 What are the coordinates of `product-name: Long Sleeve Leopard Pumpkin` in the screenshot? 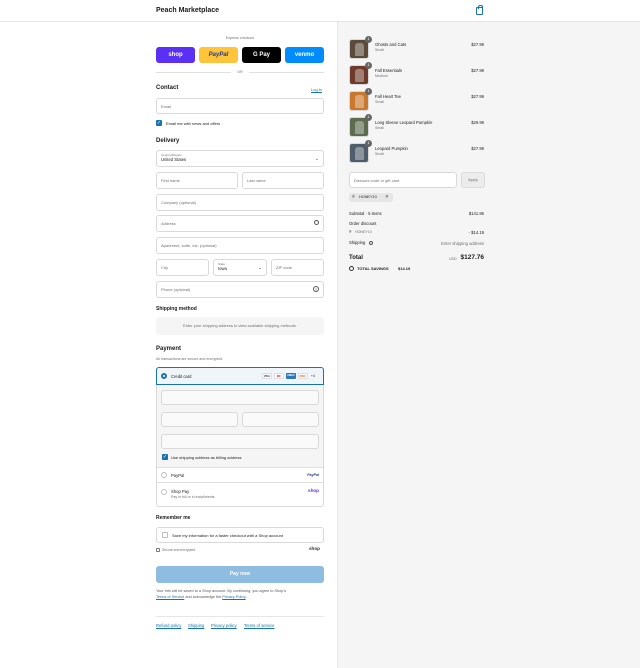 It's located at (404, 122).